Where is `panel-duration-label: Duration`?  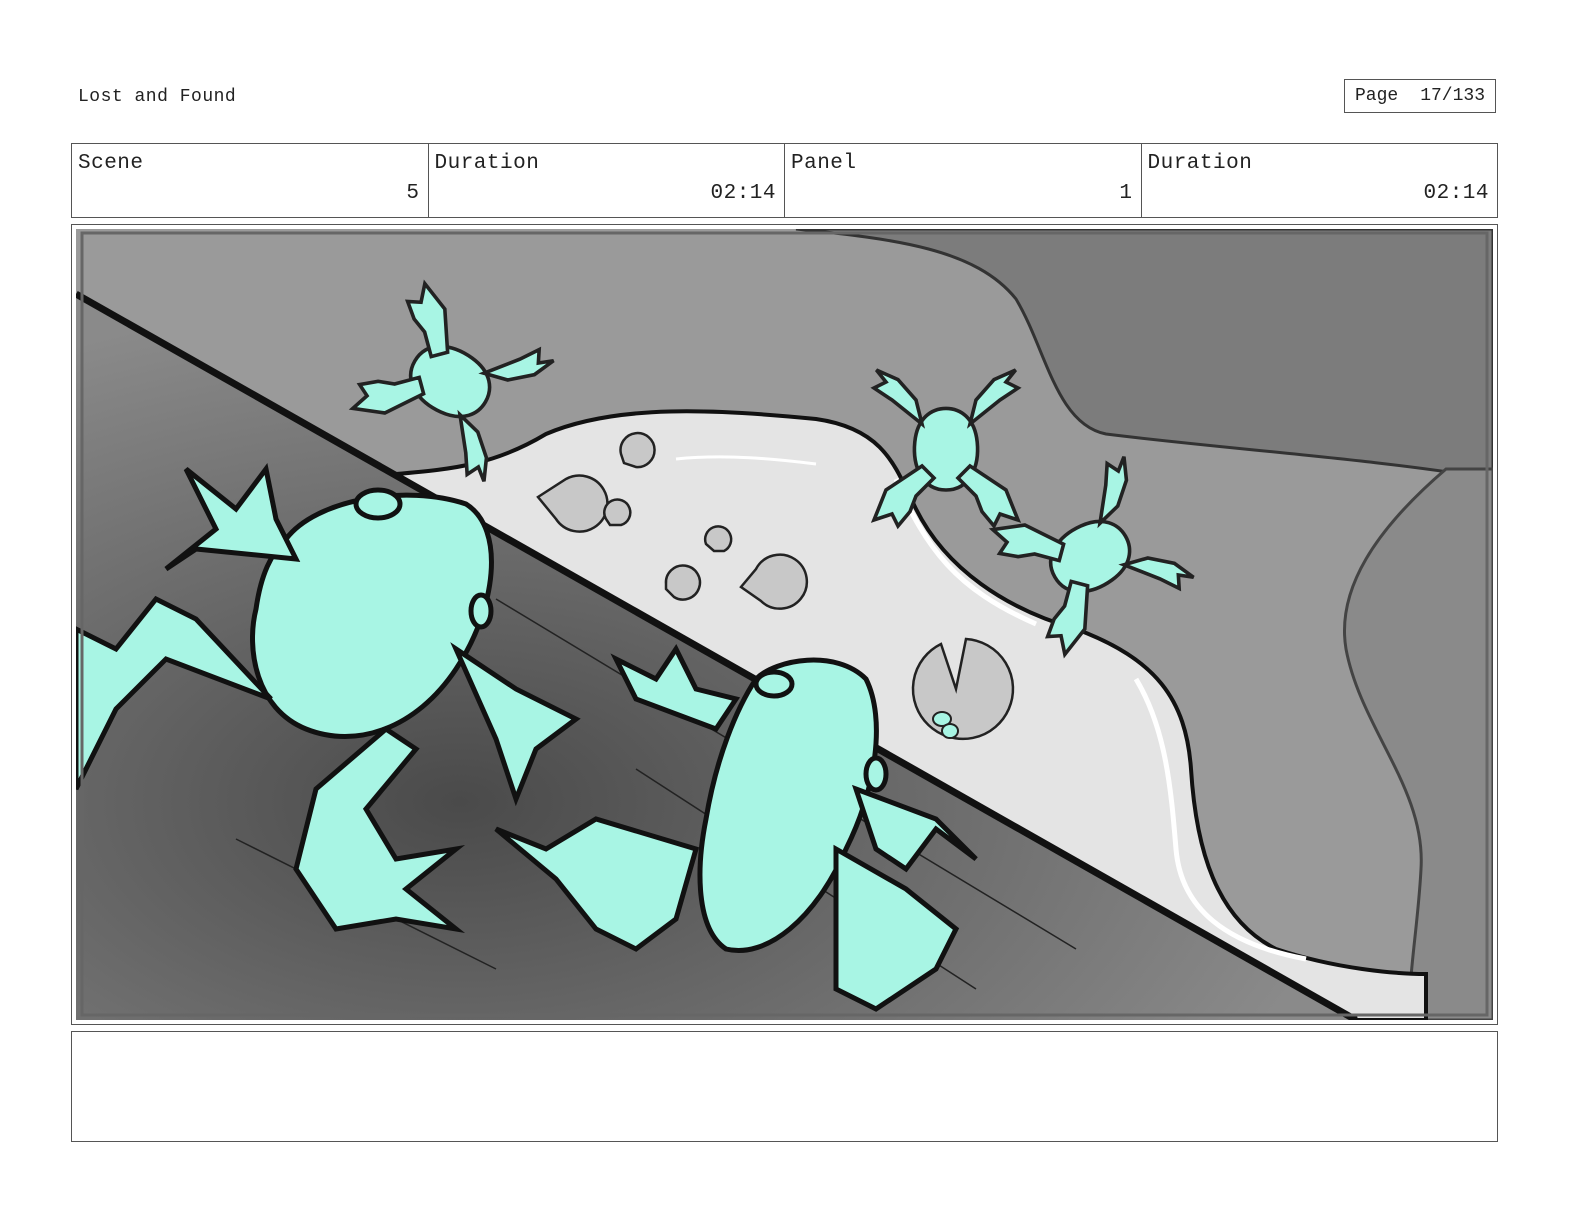
panel-duration-label: Duration is located at coordinates (1200, 163).